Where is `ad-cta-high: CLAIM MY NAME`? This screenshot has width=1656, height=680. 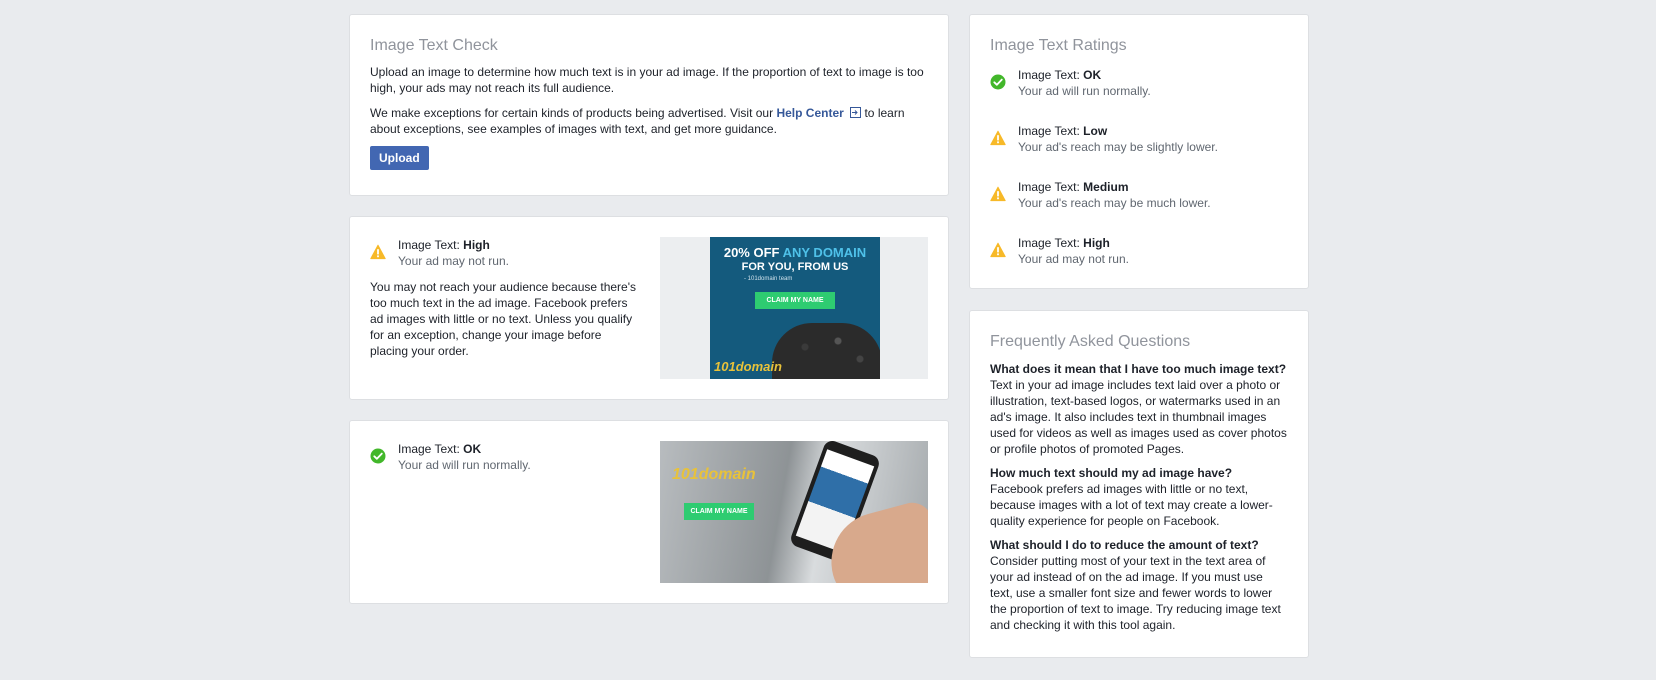 ad-cta-high: CLAIM MY NAME is located at coordinates (795, 300).